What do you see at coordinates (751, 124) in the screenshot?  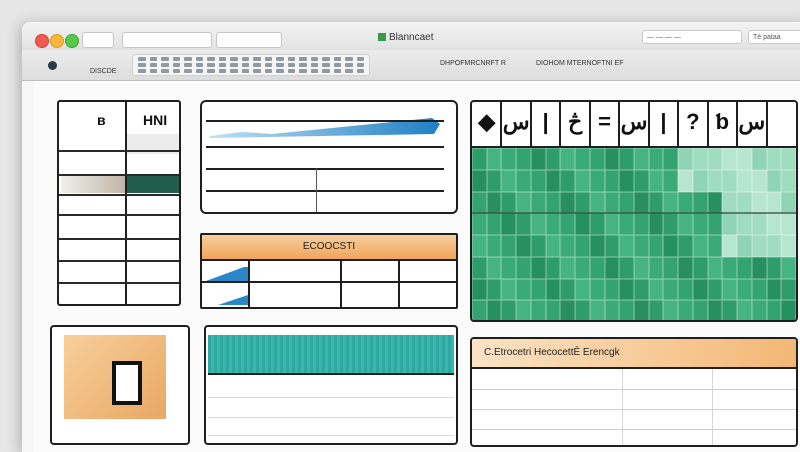 I see `grid-column-header: س` at bounding box center [751, 124].